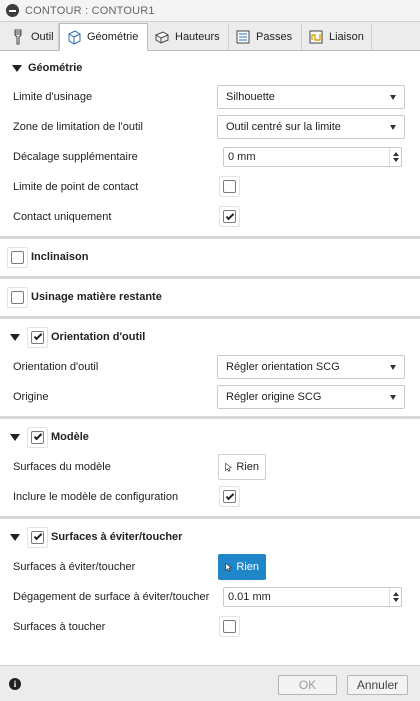 Image resolution: width=420 pixels, height=701 pixels. I want to click on field-label: Contact uniquement, so click(62, 217).